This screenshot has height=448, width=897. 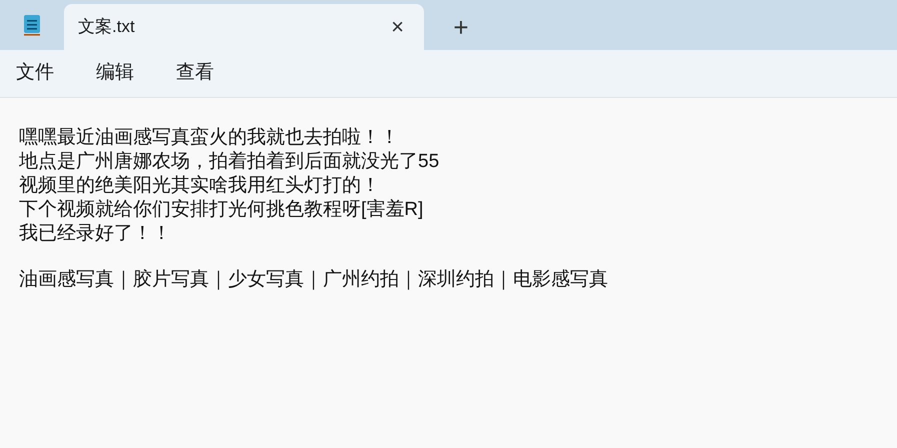 What do you see at coordinates (95, 234) in the screenshot?
I see `text-line: 我已经录好了！！` at bounding box center [95, 234].